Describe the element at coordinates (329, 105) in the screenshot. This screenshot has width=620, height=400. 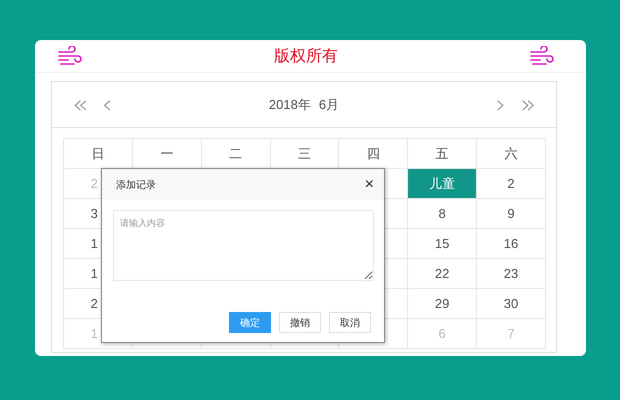
I see `month-label: 6月` at that location.